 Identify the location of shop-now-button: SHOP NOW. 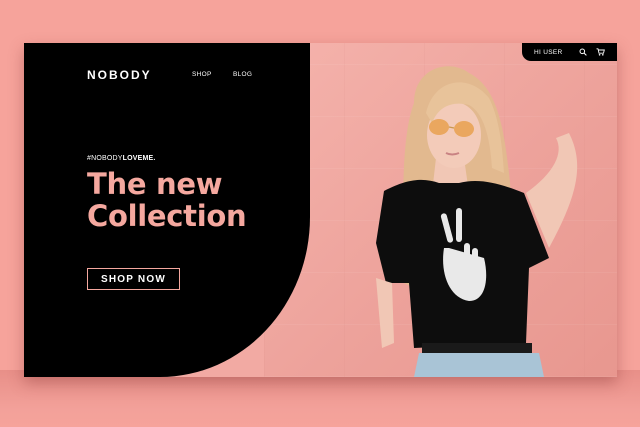
(133, 279).